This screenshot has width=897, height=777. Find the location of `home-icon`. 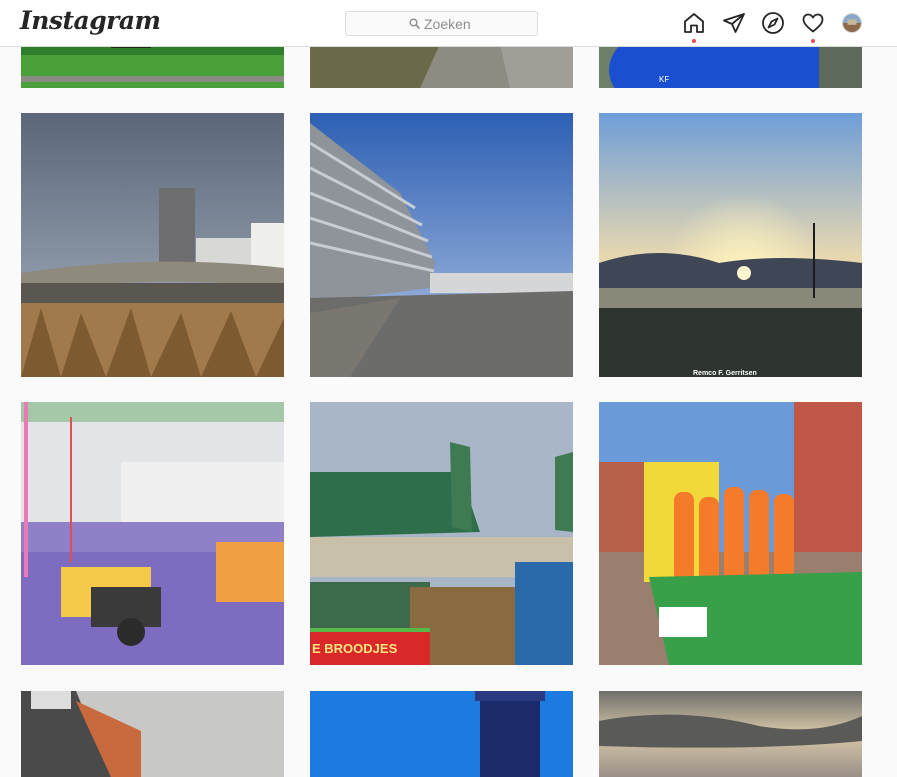

home-icon is located at coordinates (694, 23).